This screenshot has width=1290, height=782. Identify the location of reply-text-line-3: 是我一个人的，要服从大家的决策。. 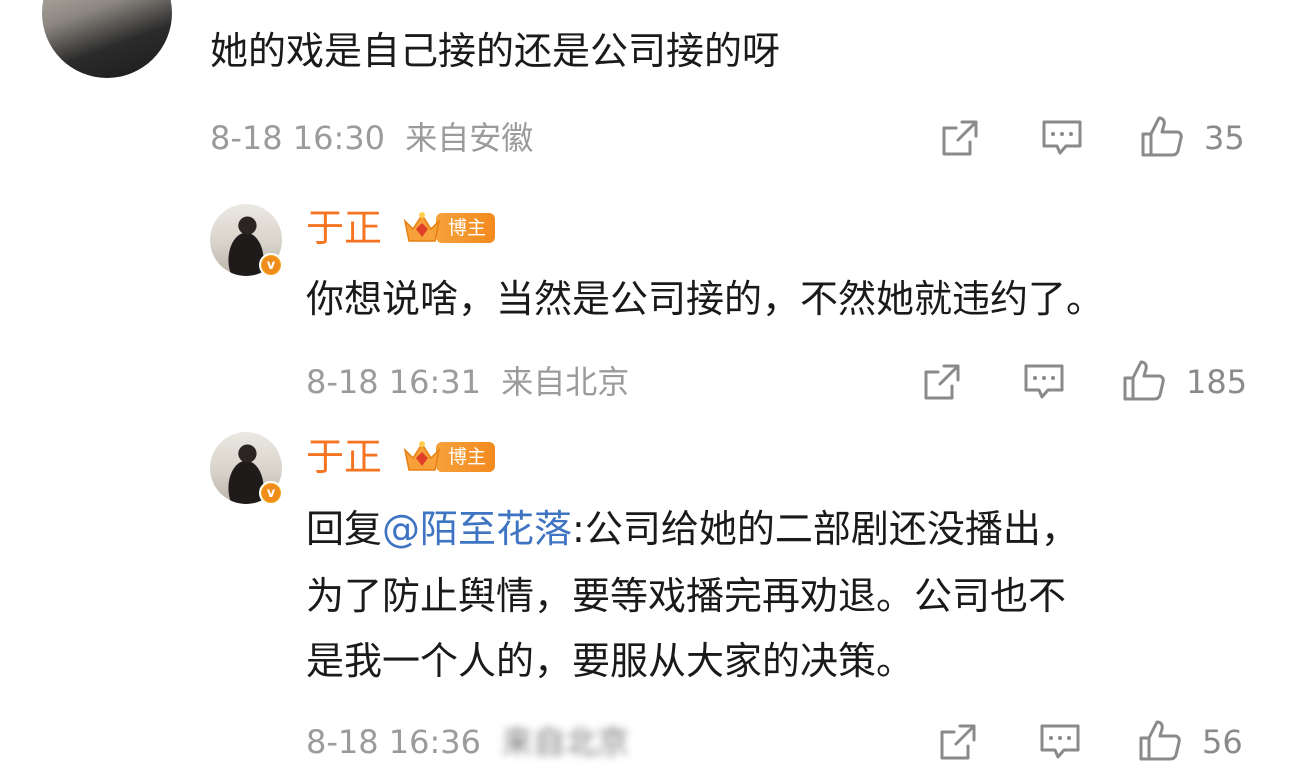
(610, 661).